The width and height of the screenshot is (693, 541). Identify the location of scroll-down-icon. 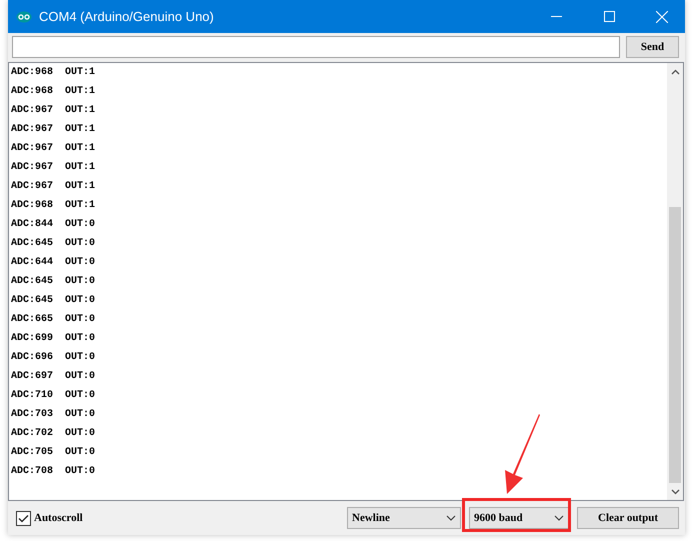
(675, 491).